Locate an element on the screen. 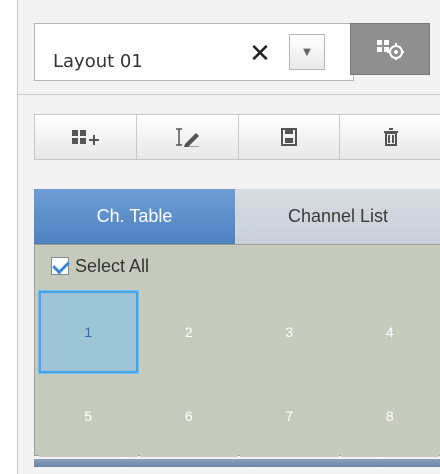  channel-cell-7: 7 is located at coordinates (289, 416).